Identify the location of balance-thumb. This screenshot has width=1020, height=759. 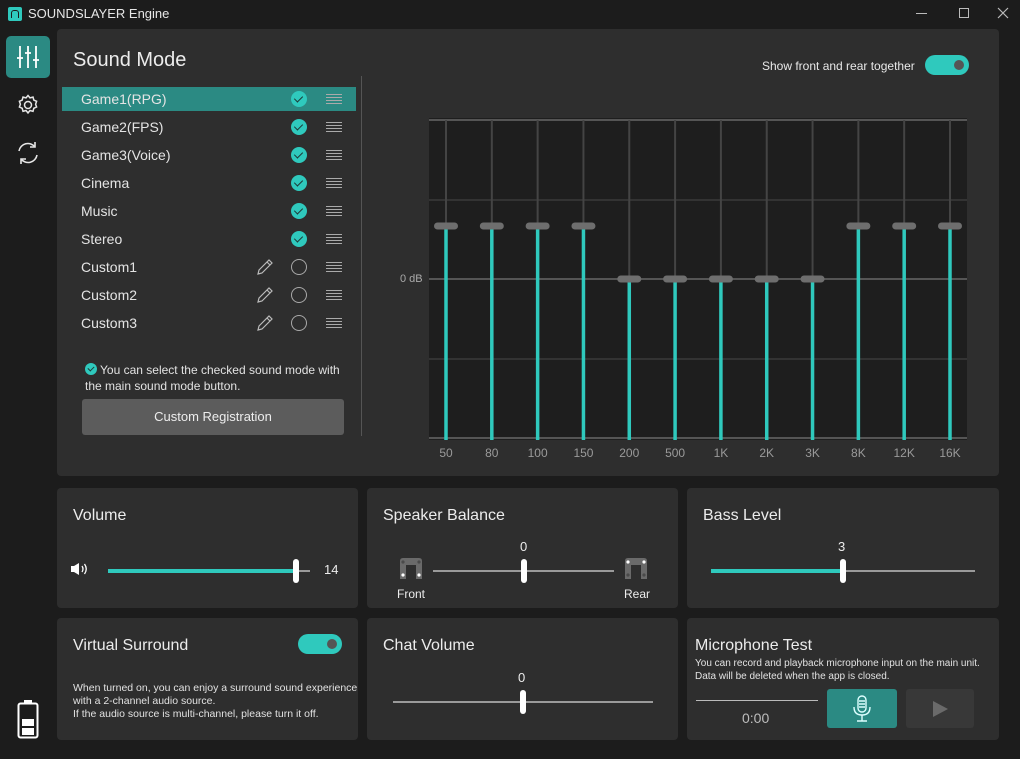
(523, 571).